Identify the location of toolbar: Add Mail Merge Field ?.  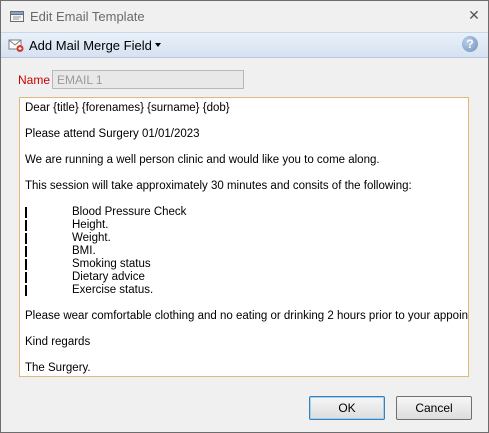
(244, 45).